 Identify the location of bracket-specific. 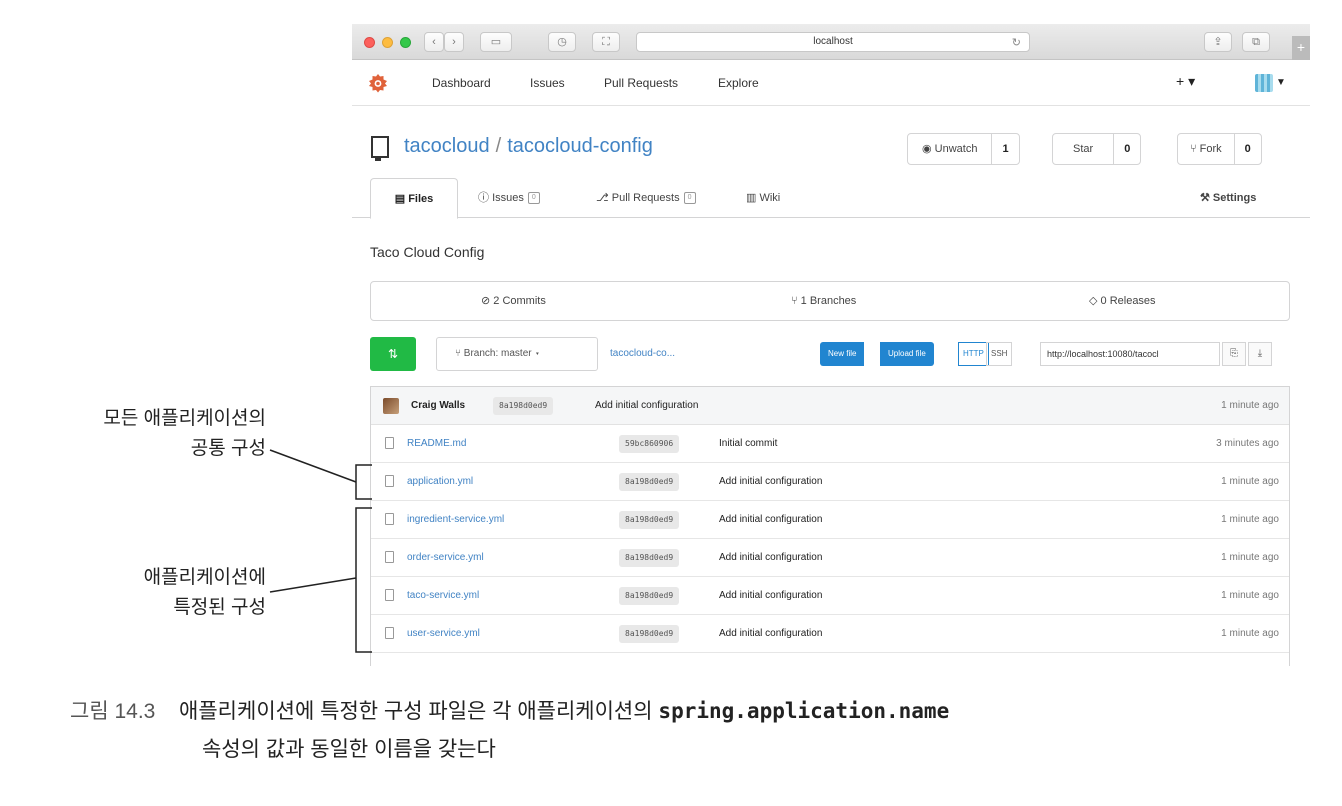
(363, 580).